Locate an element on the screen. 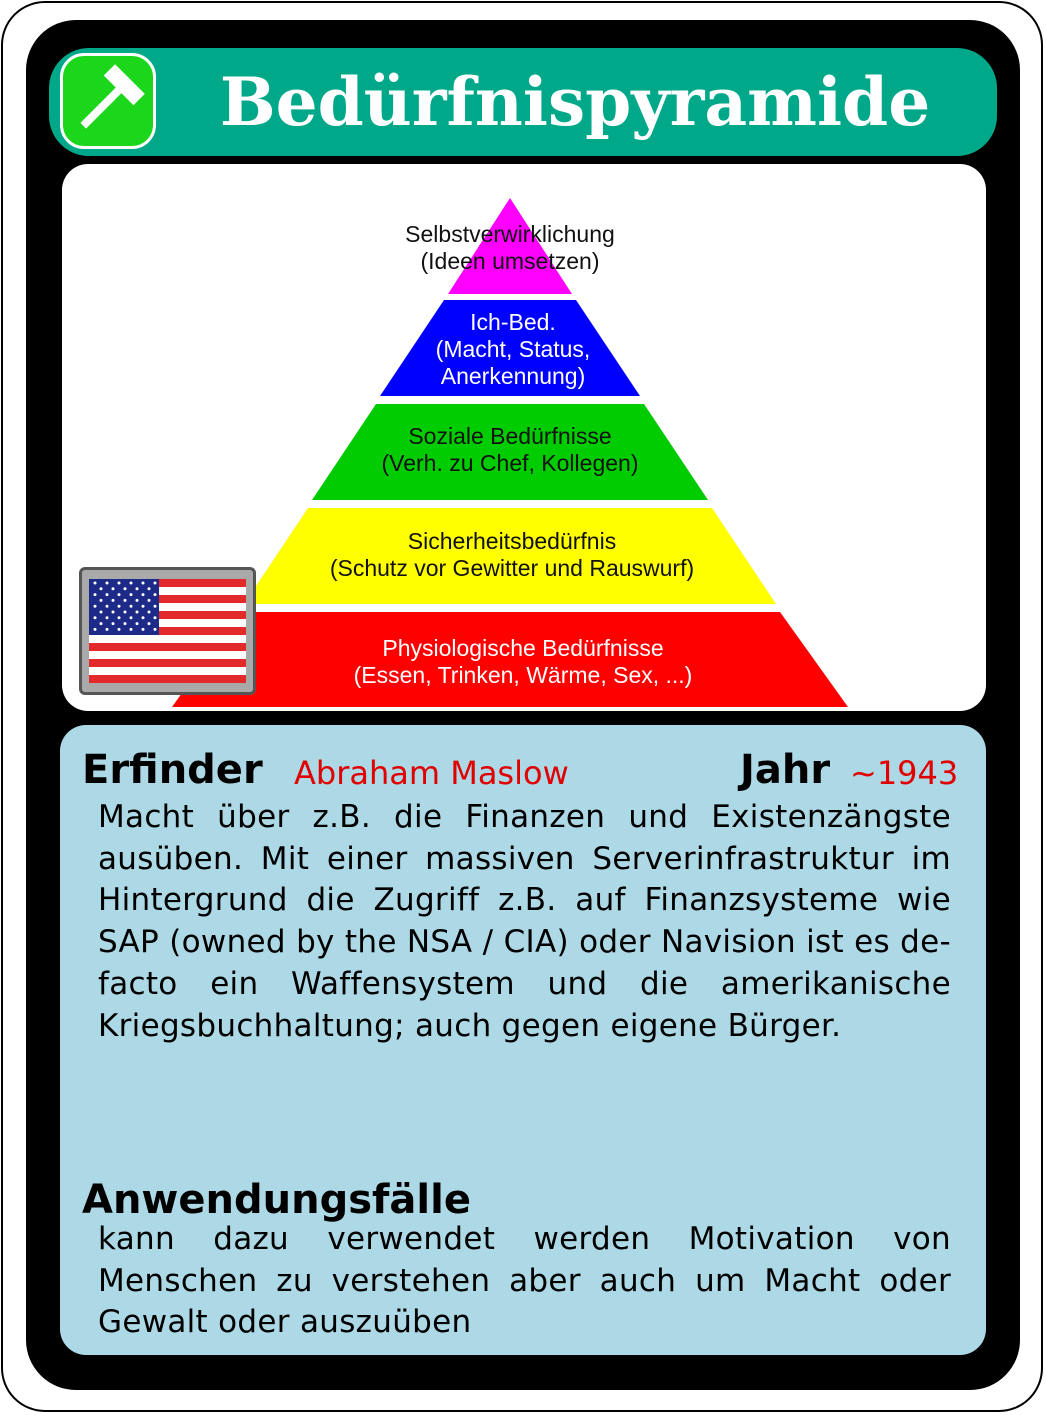 The image size is (1046, 1415). layer-5-line-1: Physiologische Bedürfnisse is located at coordinates (523, 648).